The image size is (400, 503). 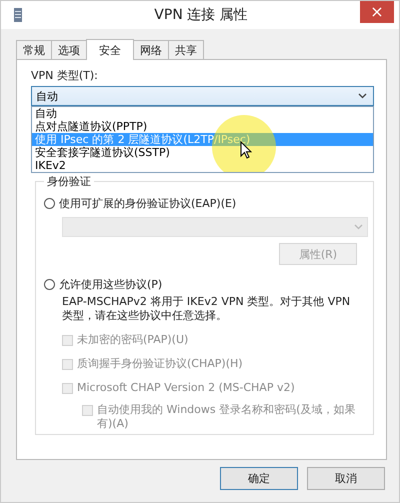 What do you see at coordinates (186, 49) in the screenshot?
I see `tab: 共享` at bounding box center [186, 49].